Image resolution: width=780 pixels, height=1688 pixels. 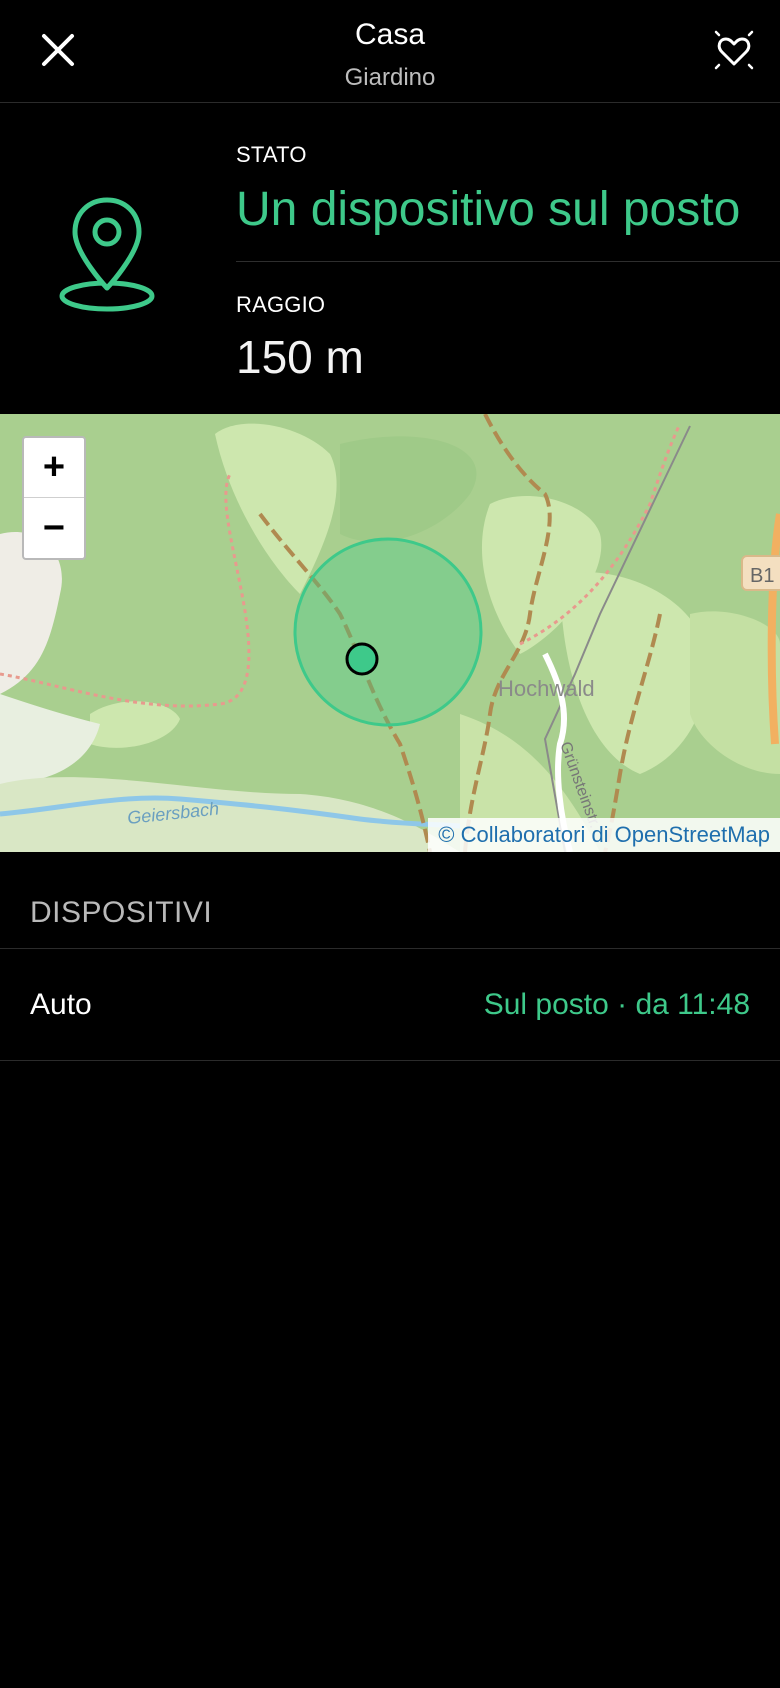 What do you see at coordinates (616, 1004) in the screenshot?
I see `device-status: Sul posto · da 11:48` at bounding box center [616, 1004].